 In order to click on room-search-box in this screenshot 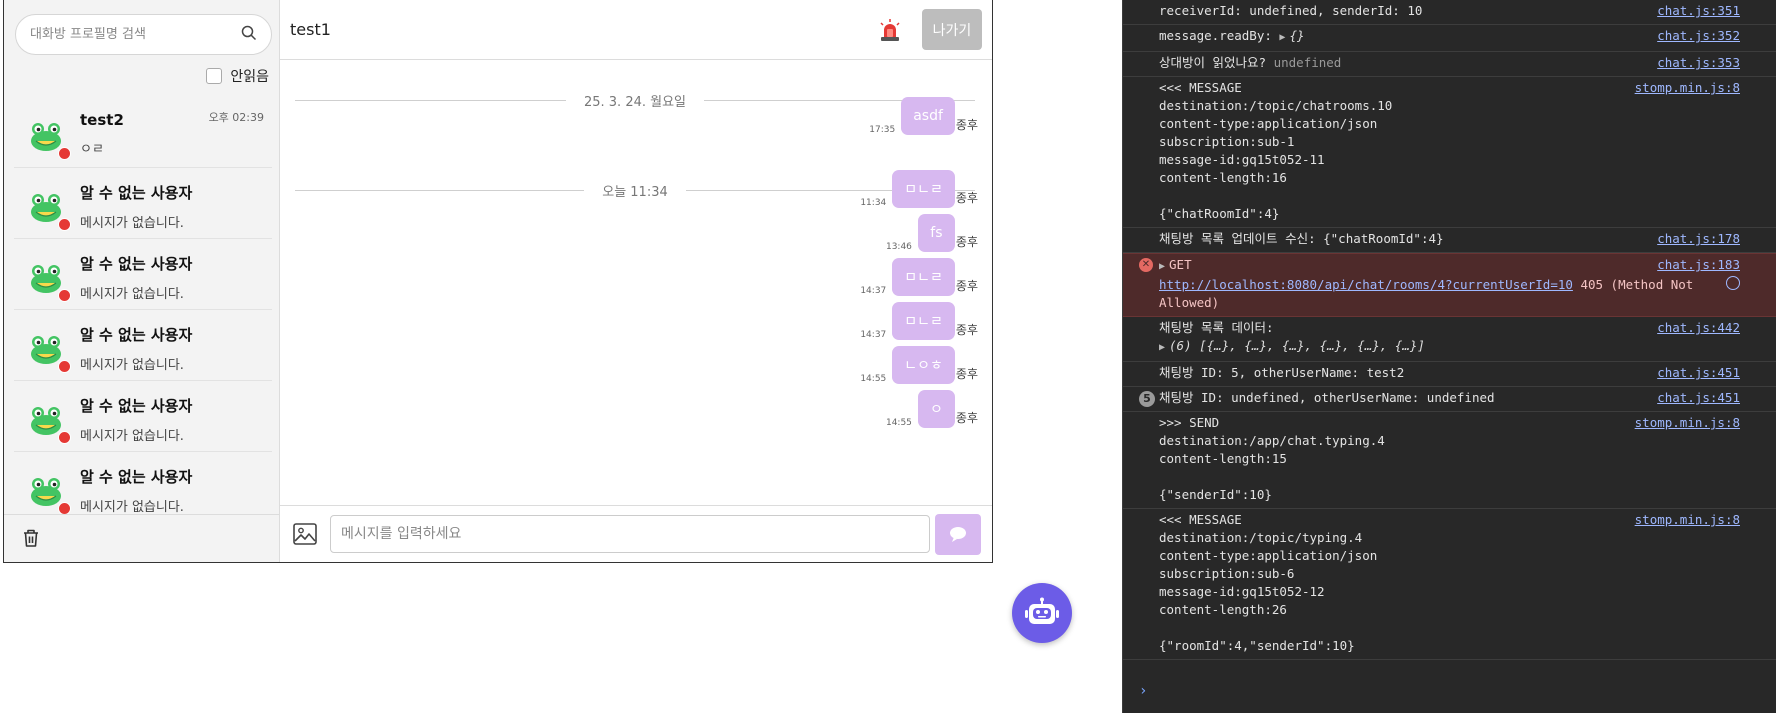, I will do `click(143, 34)`.